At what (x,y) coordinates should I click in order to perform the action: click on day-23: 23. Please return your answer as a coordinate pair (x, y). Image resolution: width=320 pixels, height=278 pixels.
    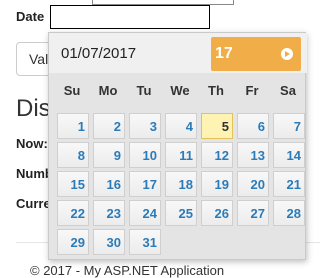
    Looking at the image, I should click on (109, 213).